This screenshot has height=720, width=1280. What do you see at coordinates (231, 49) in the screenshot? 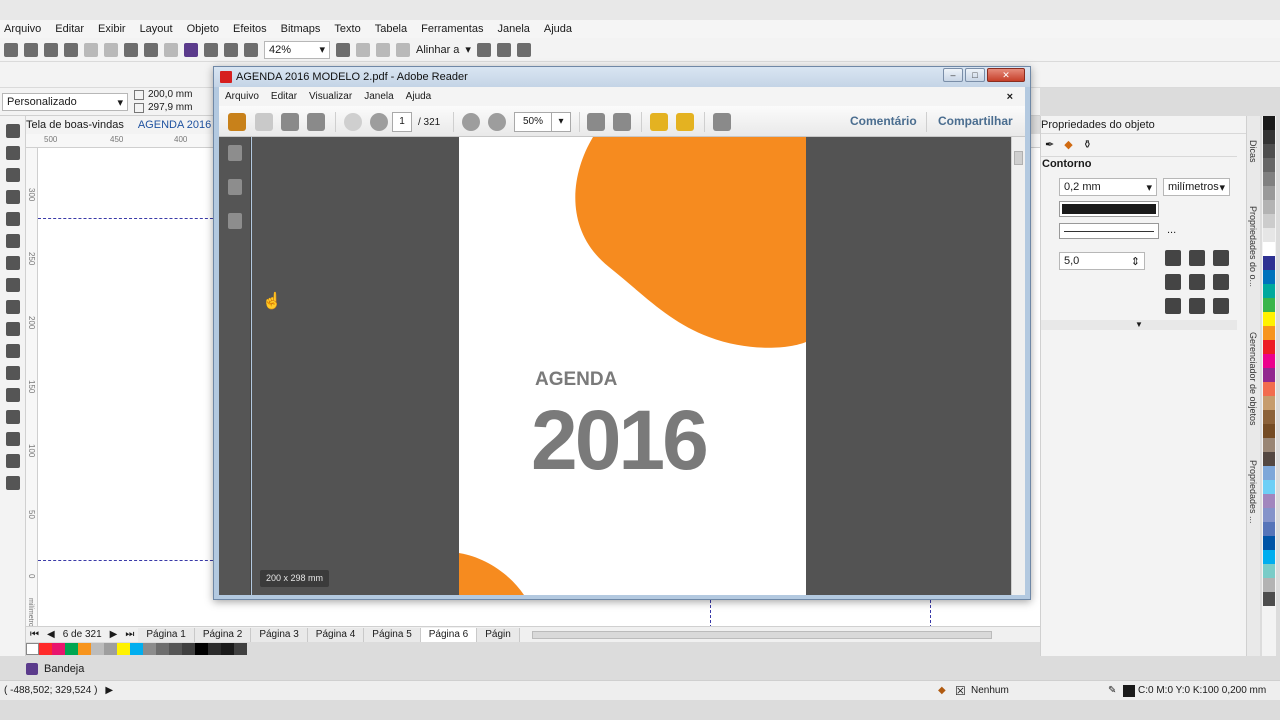
I see `export-icon` at bounding box center [231, 49].